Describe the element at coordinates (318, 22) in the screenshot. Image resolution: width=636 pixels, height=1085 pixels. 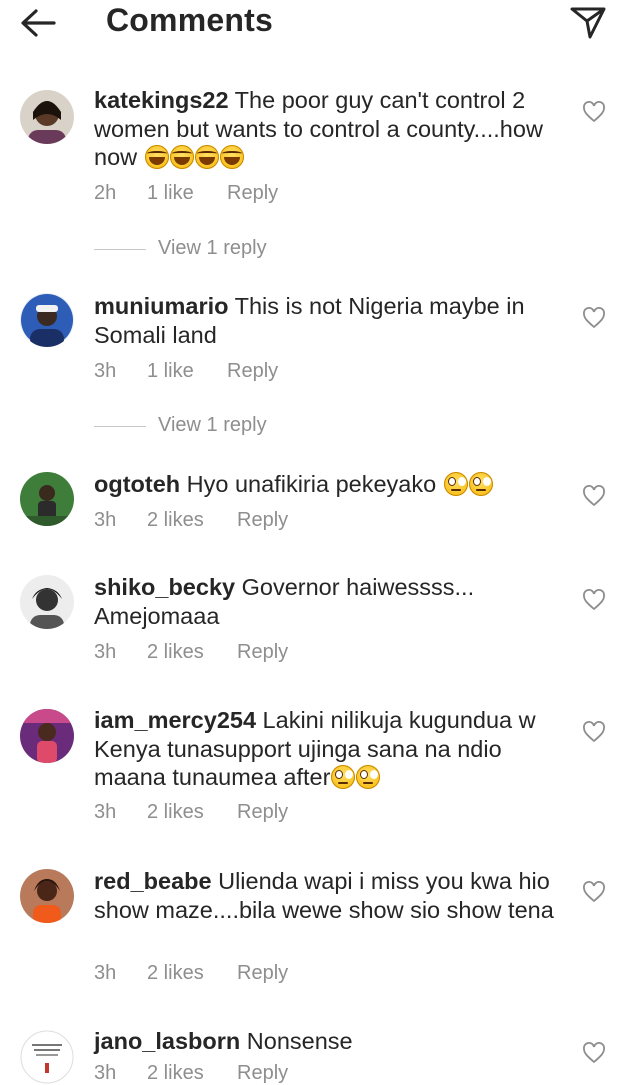
I see `header-bar: Comments` at that location.